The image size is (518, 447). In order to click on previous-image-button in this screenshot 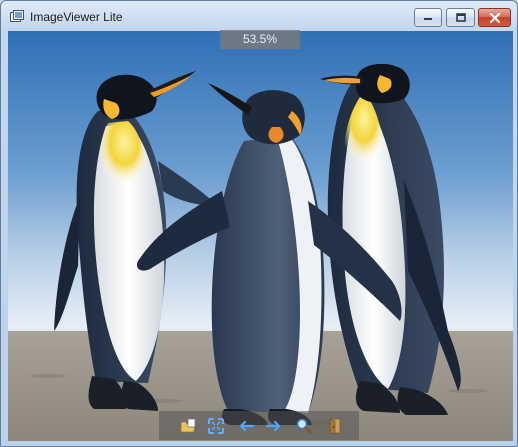, I will do `click(246, 426)`.